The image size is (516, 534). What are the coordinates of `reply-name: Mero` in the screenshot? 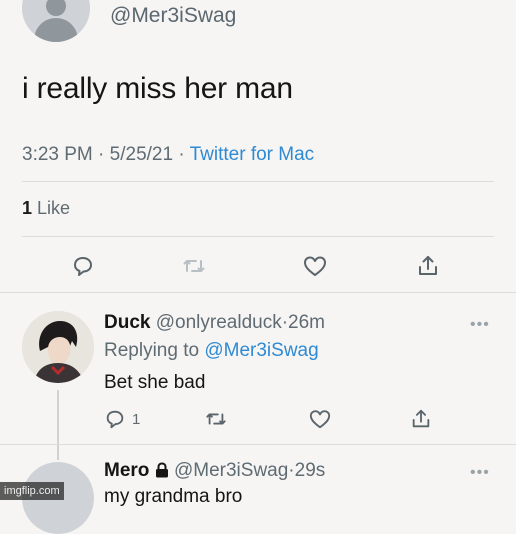 It's located at (126, 470).